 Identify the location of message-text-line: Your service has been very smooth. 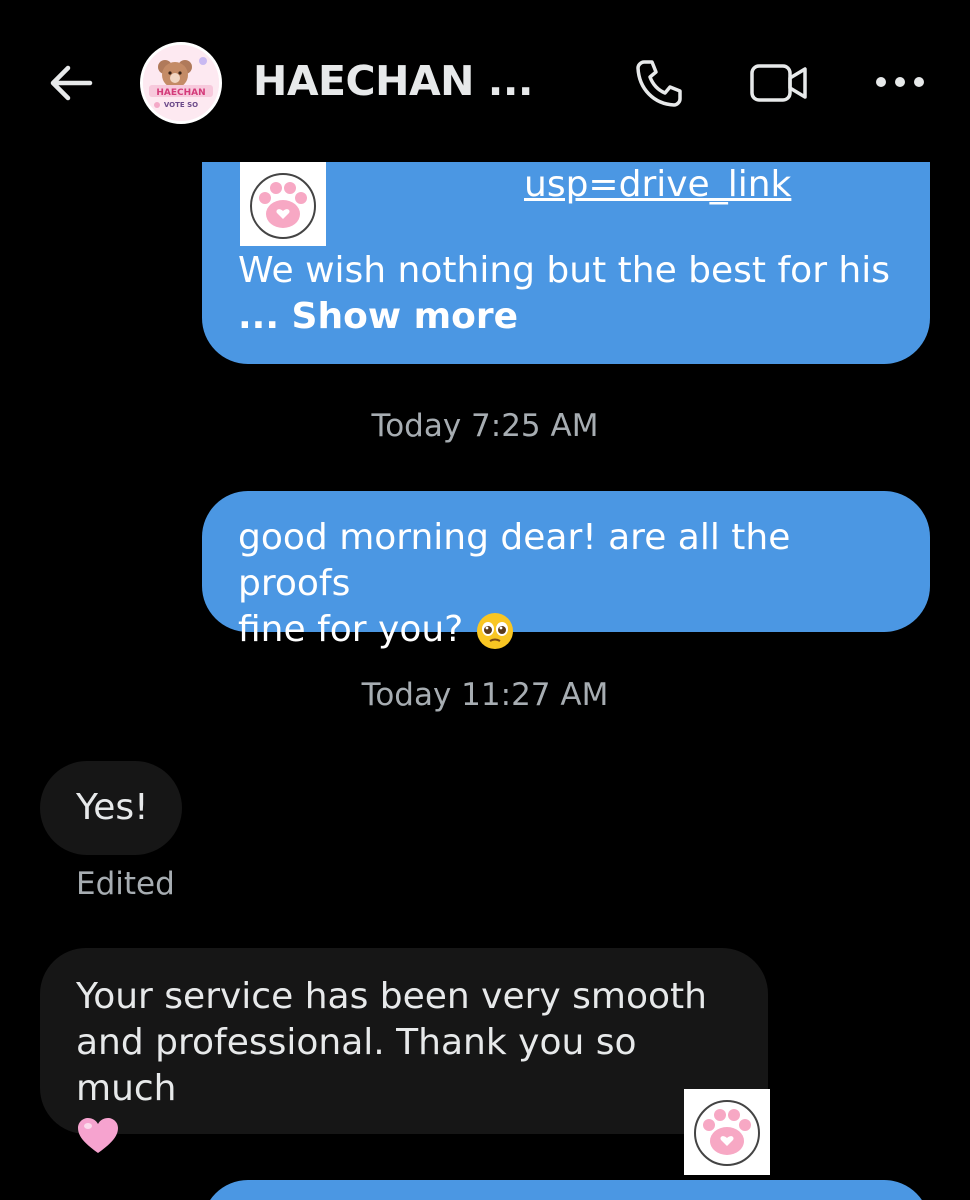
(391, 996).